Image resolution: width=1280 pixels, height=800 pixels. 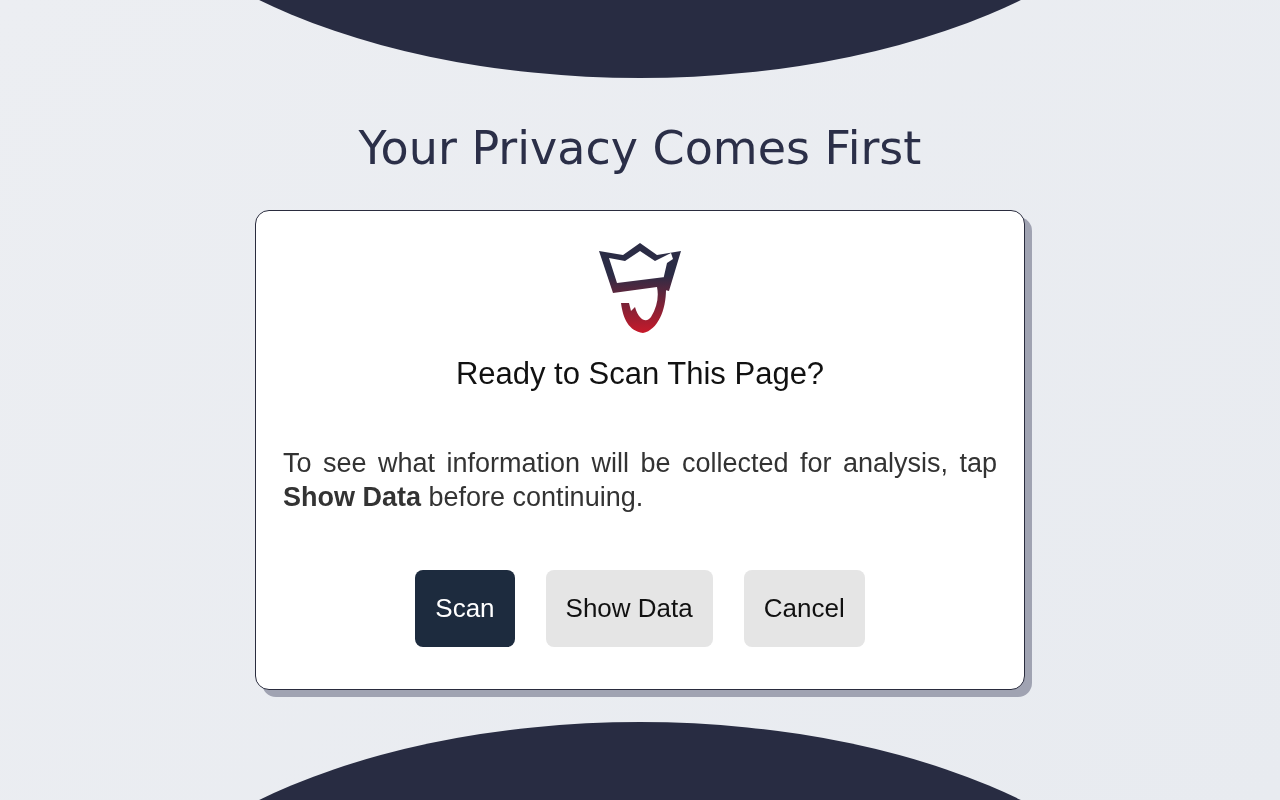 What do you see at coordinates (640, 374) in the screenshot?
I see `dialog-heading: Ready to Scan This Page?` at bounding box center [640, 374].